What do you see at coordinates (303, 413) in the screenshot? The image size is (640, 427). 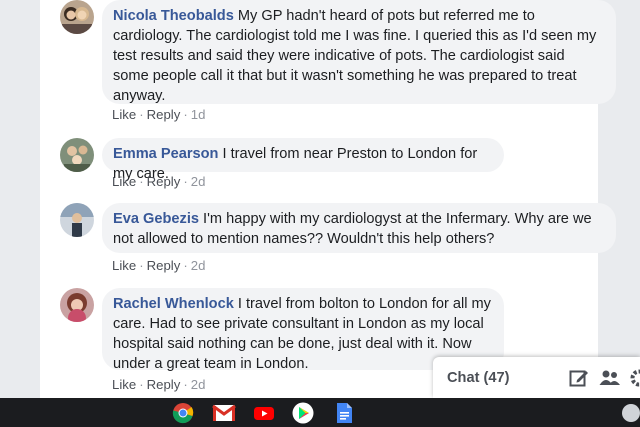 I see `play-store-icon` at bounding box center [303, 413].